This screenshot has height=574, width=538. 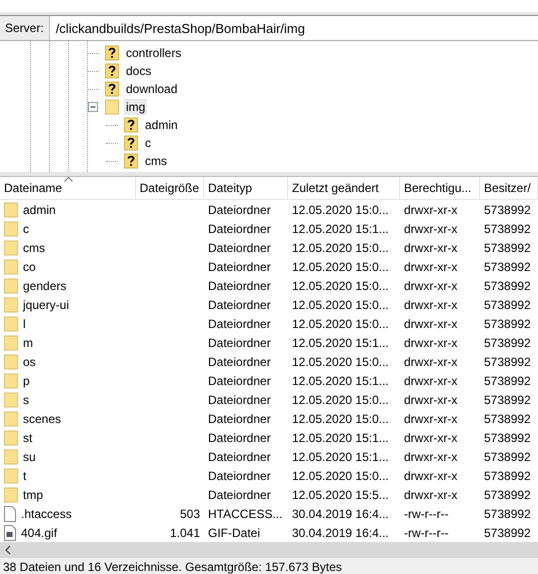 What do you see at coordinates (39, 533) in the screenshot?
I see `file-name: 404.gif` at bounding box center [39, 533].